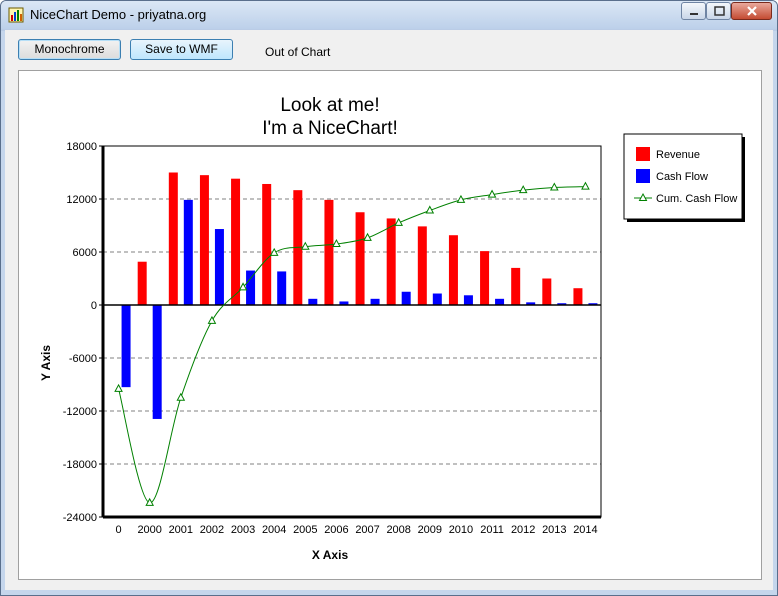 The height and width of the screenshot is (596, 778). Describe the element at coordinates (398, 530) in the screenshot. I see `x-tick-label: 2008` at that location.